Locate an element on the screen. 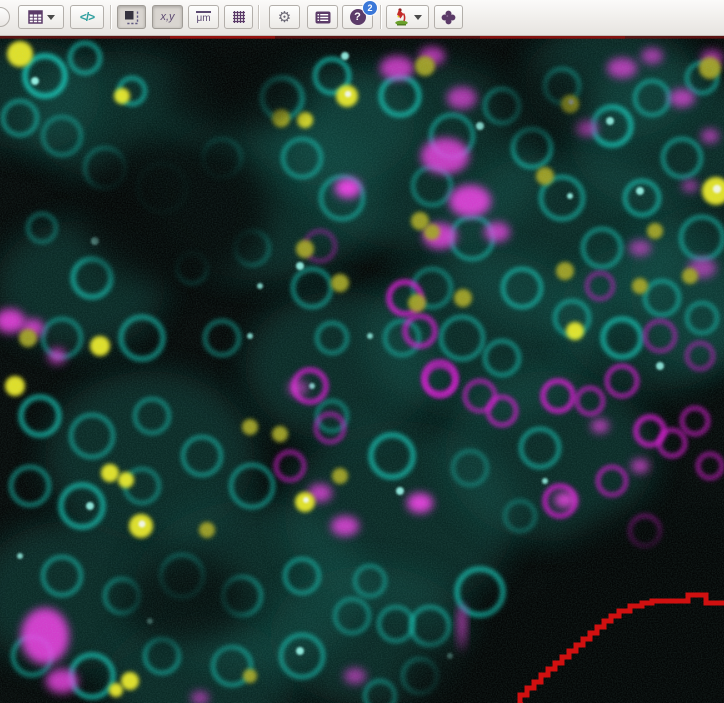  code-button: </> is located at coordinates (87, 17).